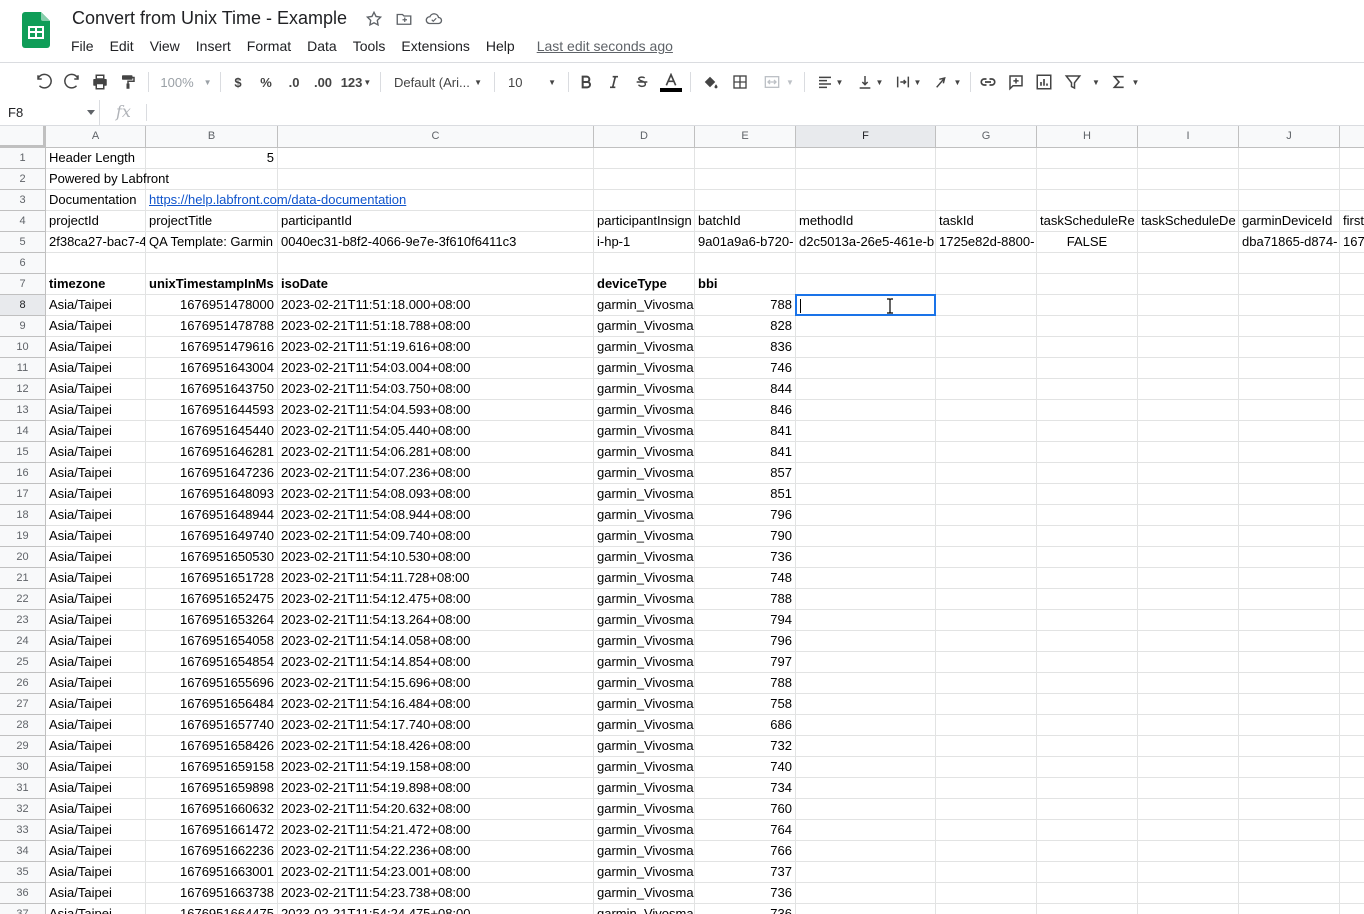  What do you see at coordinates (870, 82) in the screenshot?
I see `valign-icon: ▼` at bounding box center [870, 82].